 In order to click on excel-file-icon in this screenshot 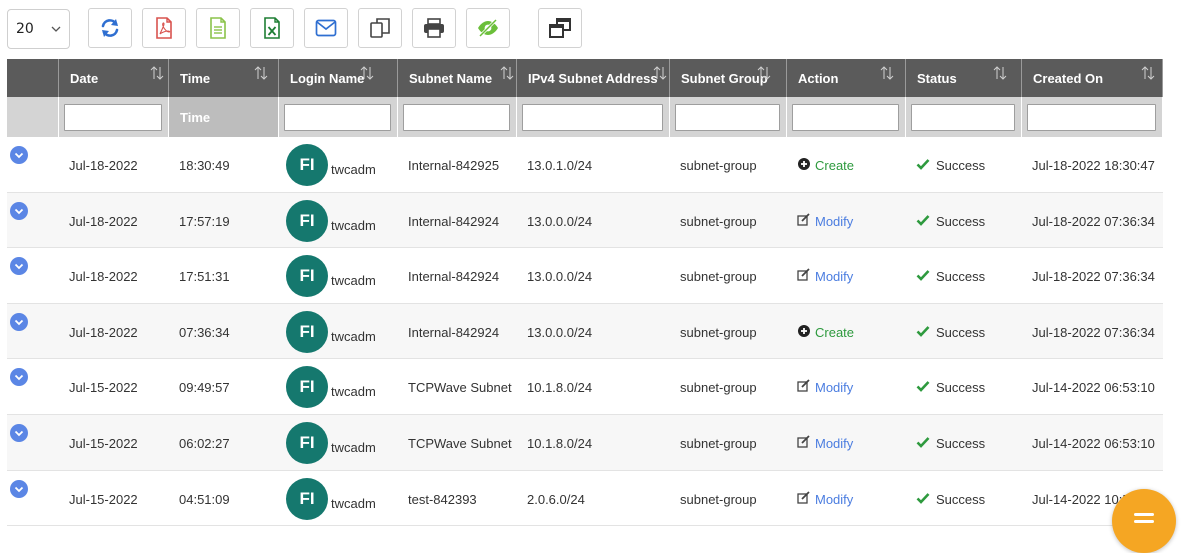, I will do `click(272, 28)`.